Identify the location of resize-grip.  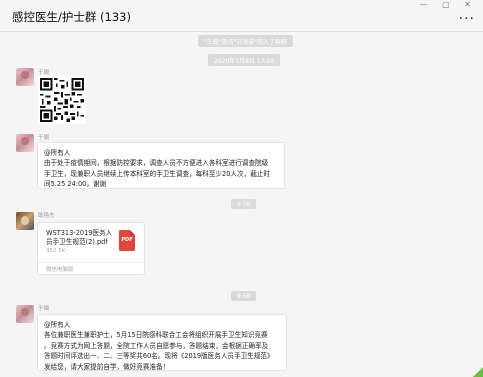
(478, 372).